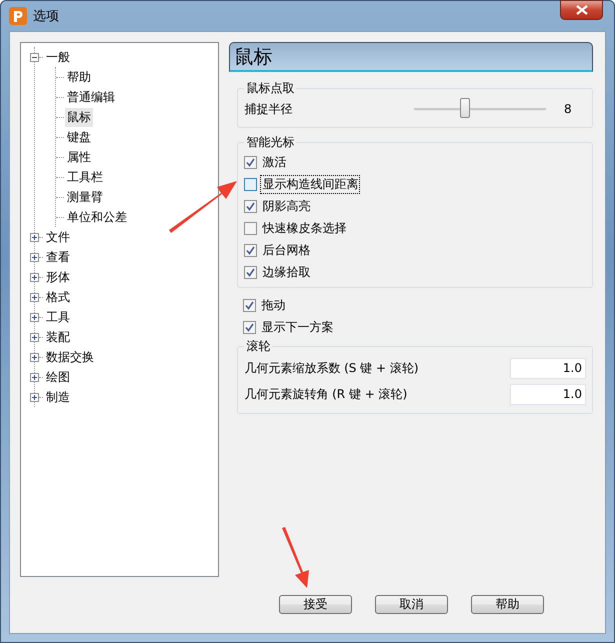  What do you see at coordinates (270, 142) in the screenshot?
I see `group-title: 智能光标` at bounding box center [270, 142].